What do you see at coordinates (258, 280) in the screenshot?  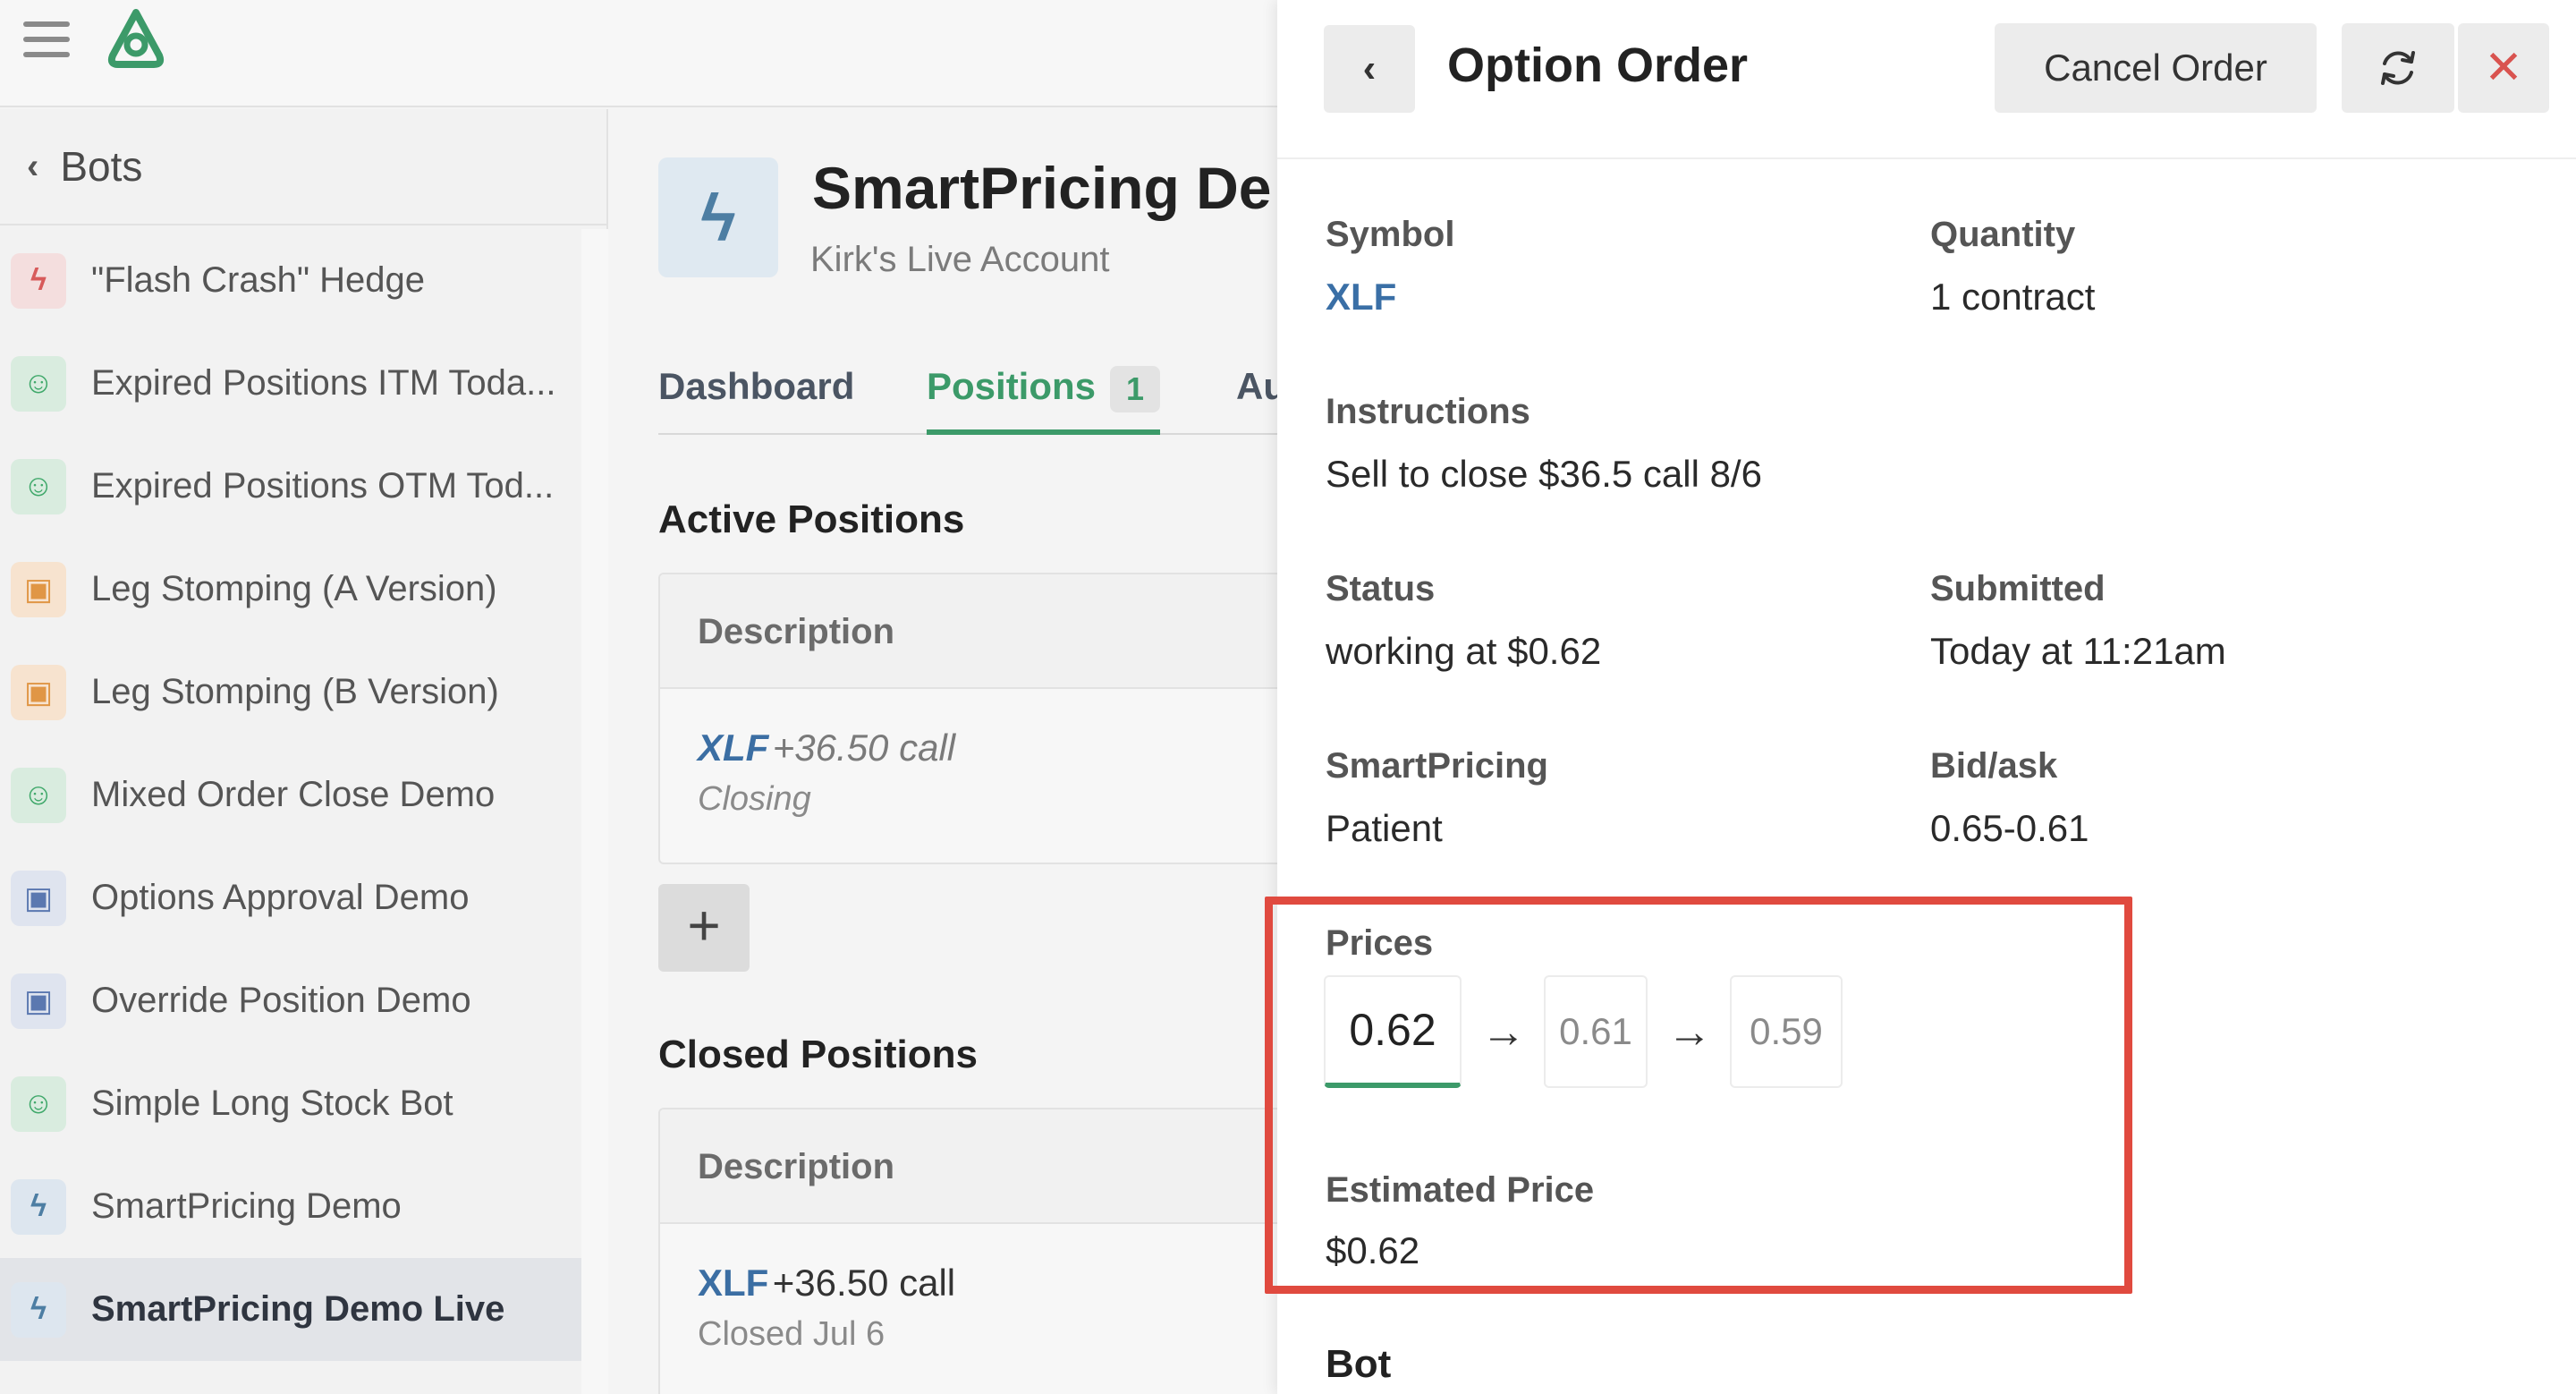 I see `sidebar-item-label: "Flash Crash" Hedge` at bounding box center [258, 280].